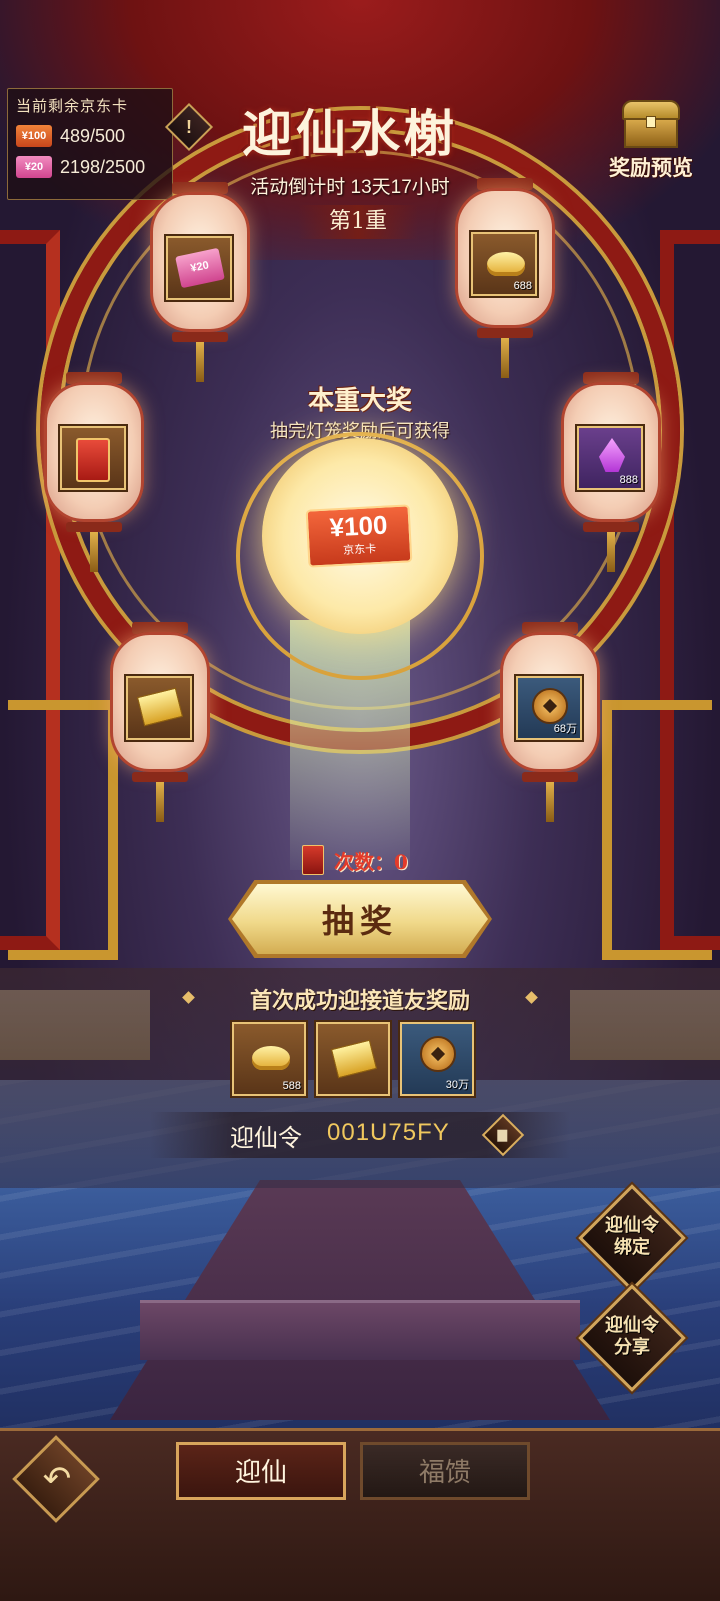 The width and height of the screenshot is (720, 1601). I want to click on first-reward-title: 首次成功迎接道友奖励, so click(359, 1001).